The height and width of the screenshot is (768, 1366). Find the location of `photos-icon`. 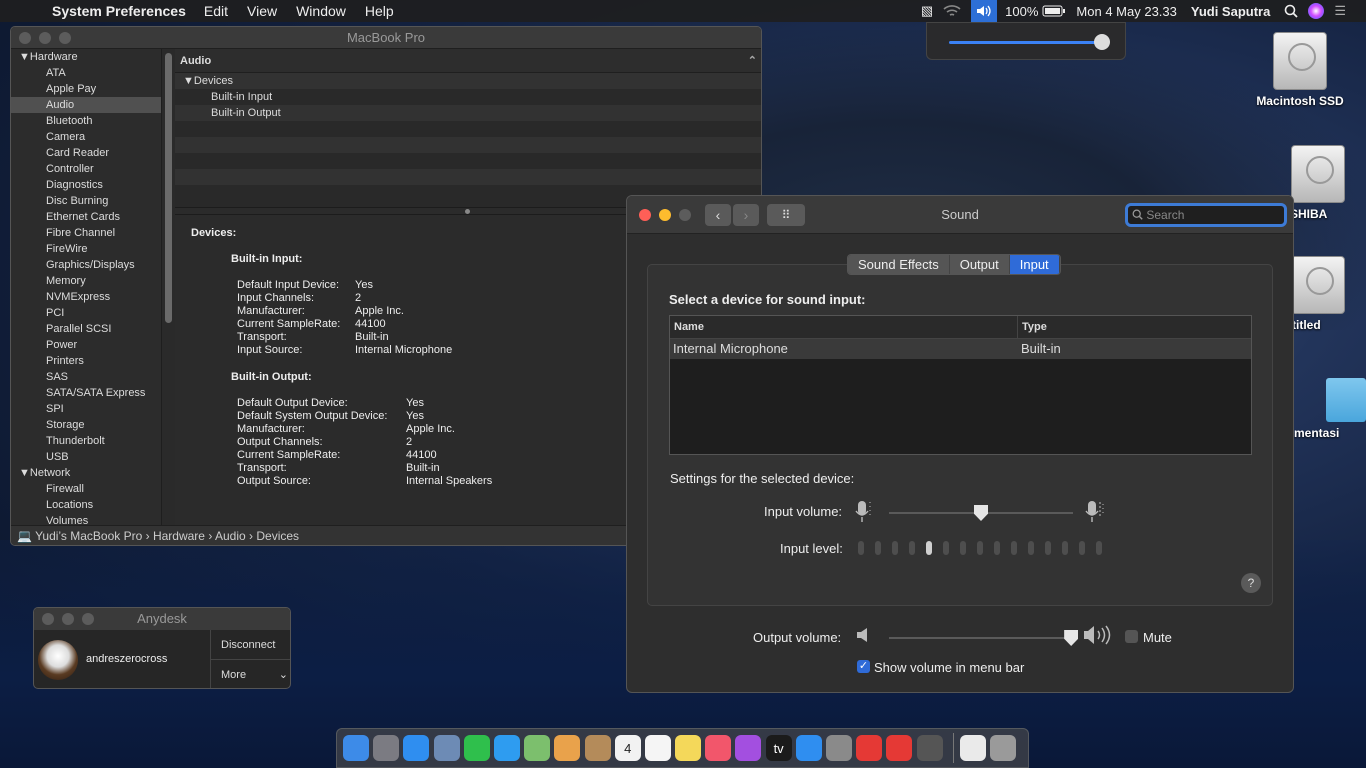

photos-icon is located at coordinates (567, 748).